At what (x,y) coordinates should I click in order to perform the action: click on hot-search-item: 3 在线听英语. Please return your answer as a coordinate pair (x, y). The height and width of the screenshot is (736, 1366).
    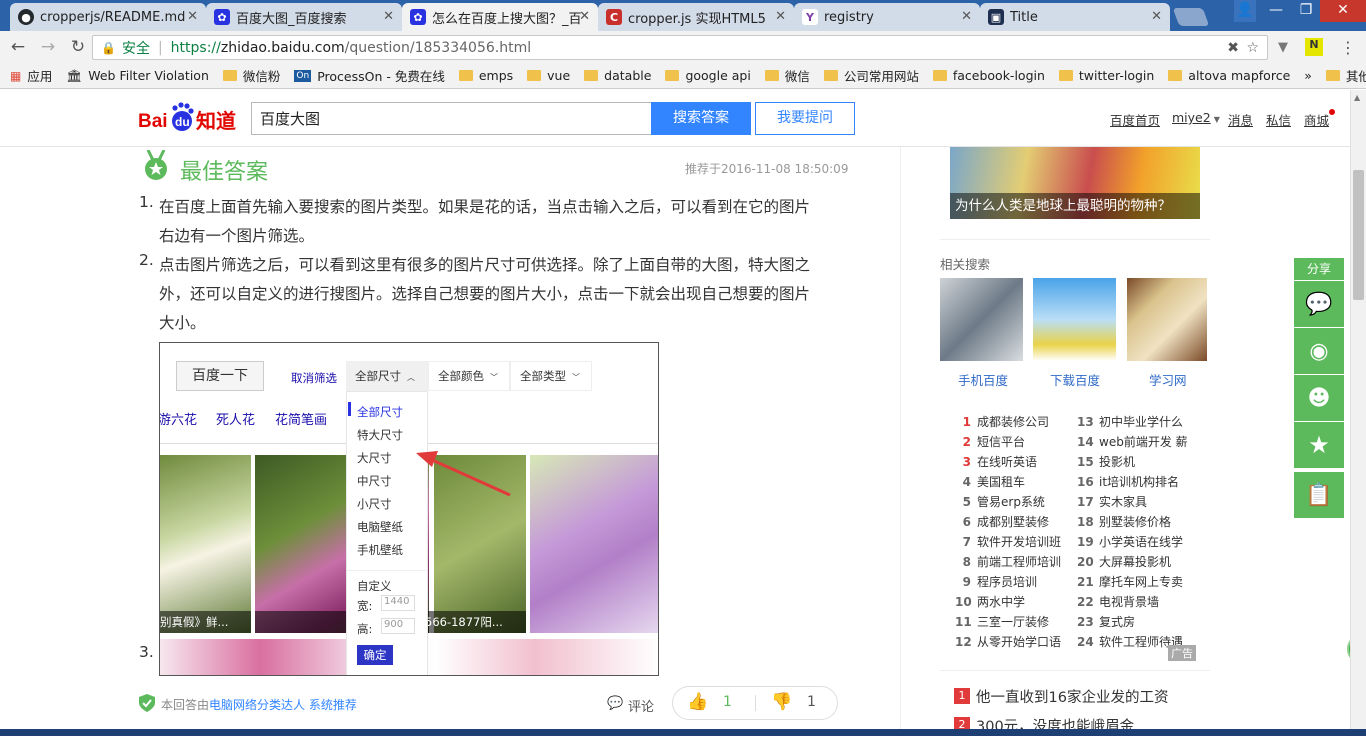
    Looking at the image, I should click on (996, 462).